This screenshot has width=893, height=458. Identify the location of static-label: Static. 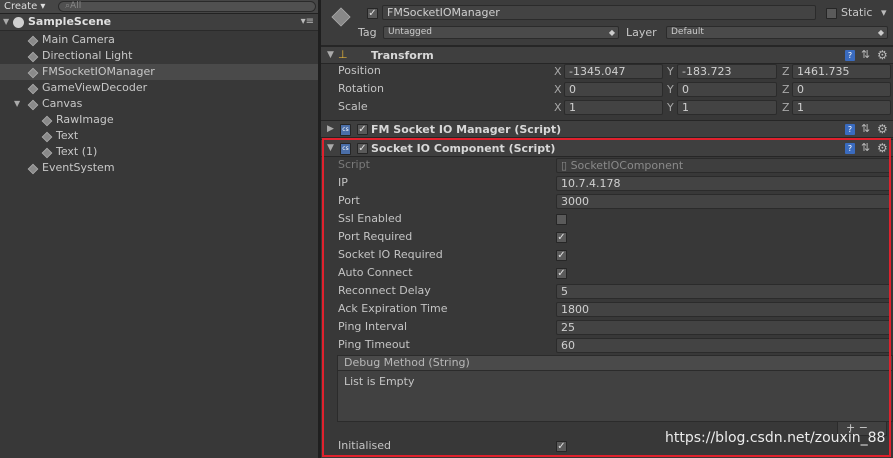
(857, 12).